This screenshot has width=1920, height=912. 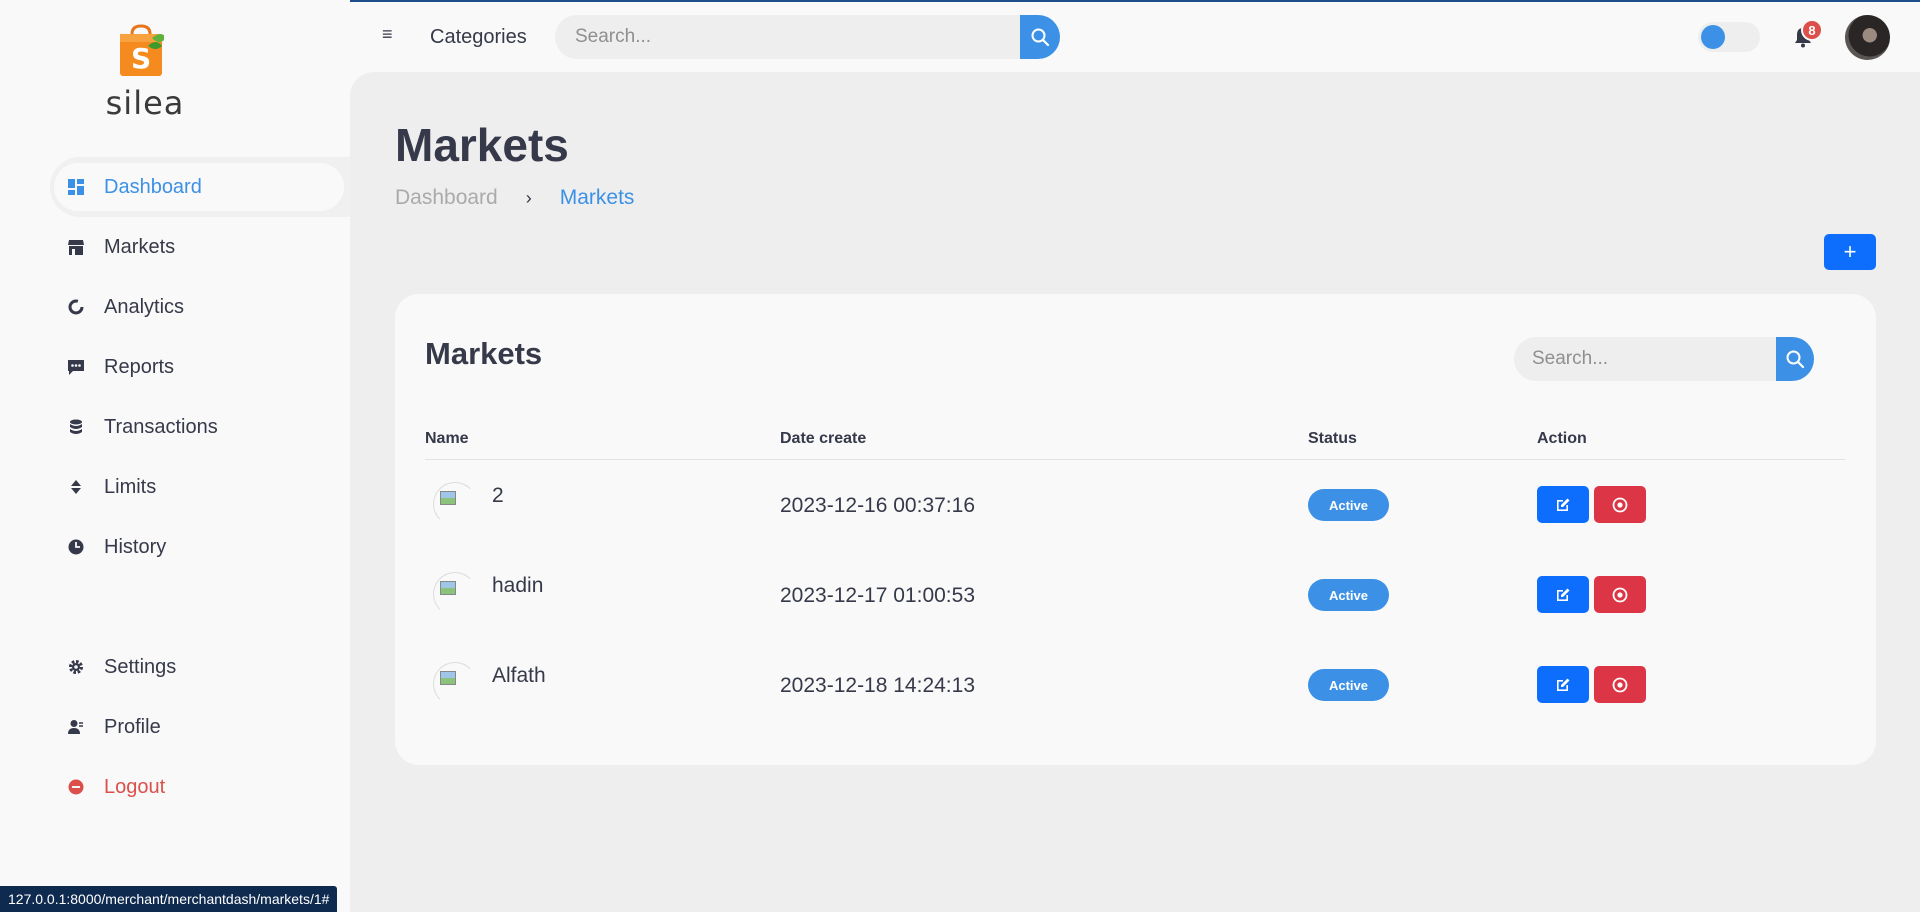 I want to click on sidebar-item-profile: Profile, so click(x=200, y=727).